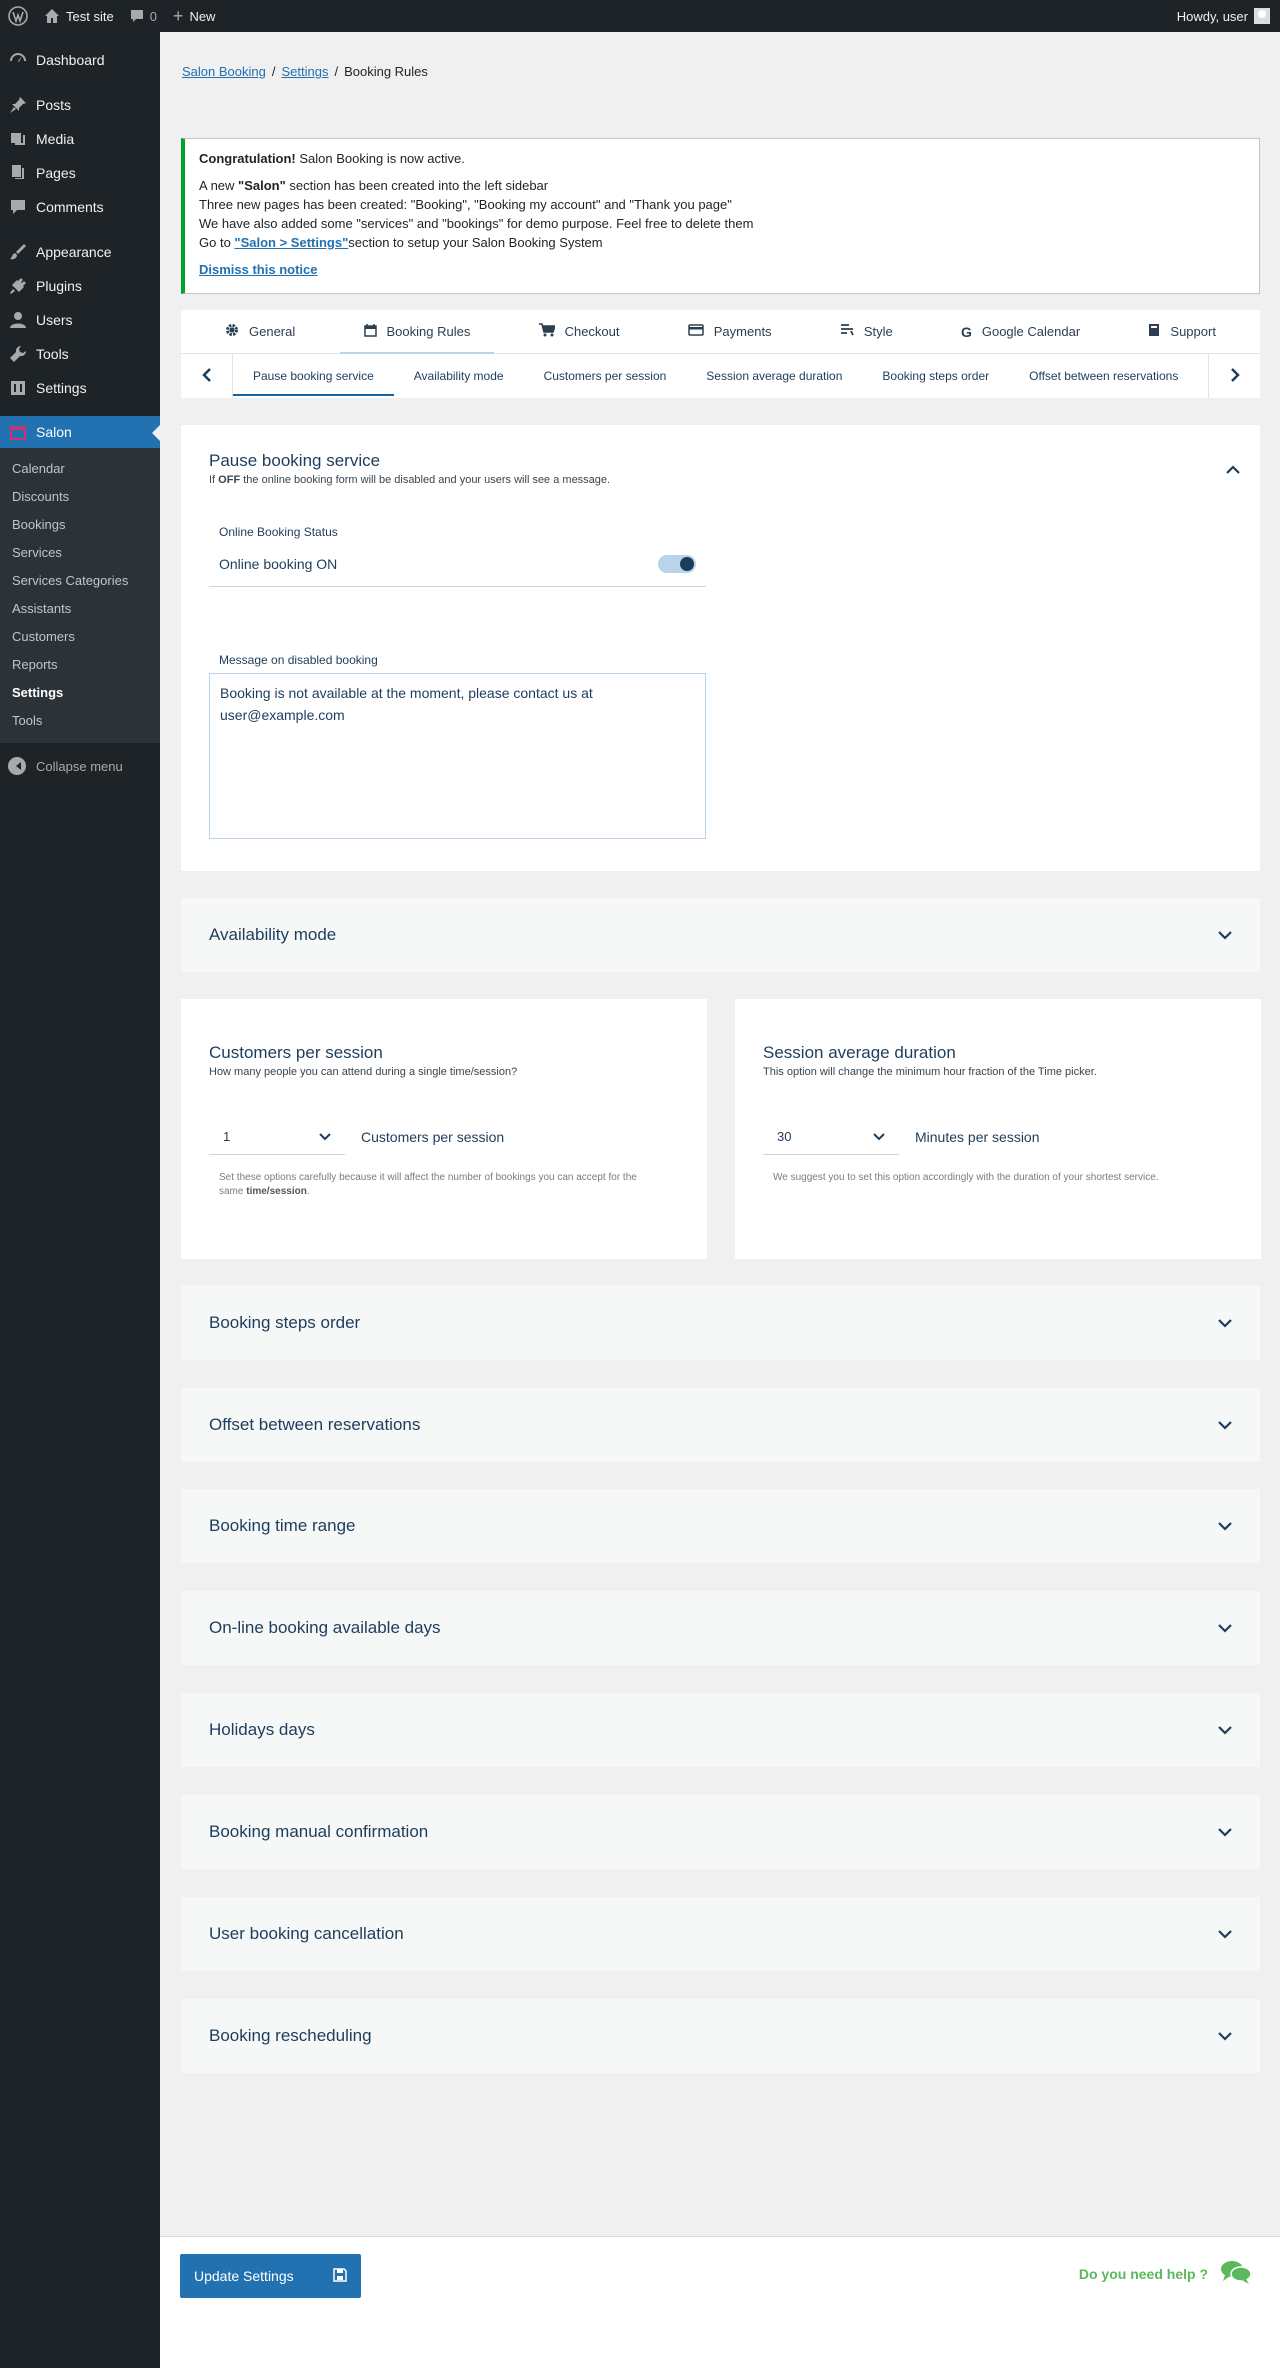 The height and width of the screenshot is (2368, 1280). I want to click on submenu-item-services: Services, so click(80, 553).